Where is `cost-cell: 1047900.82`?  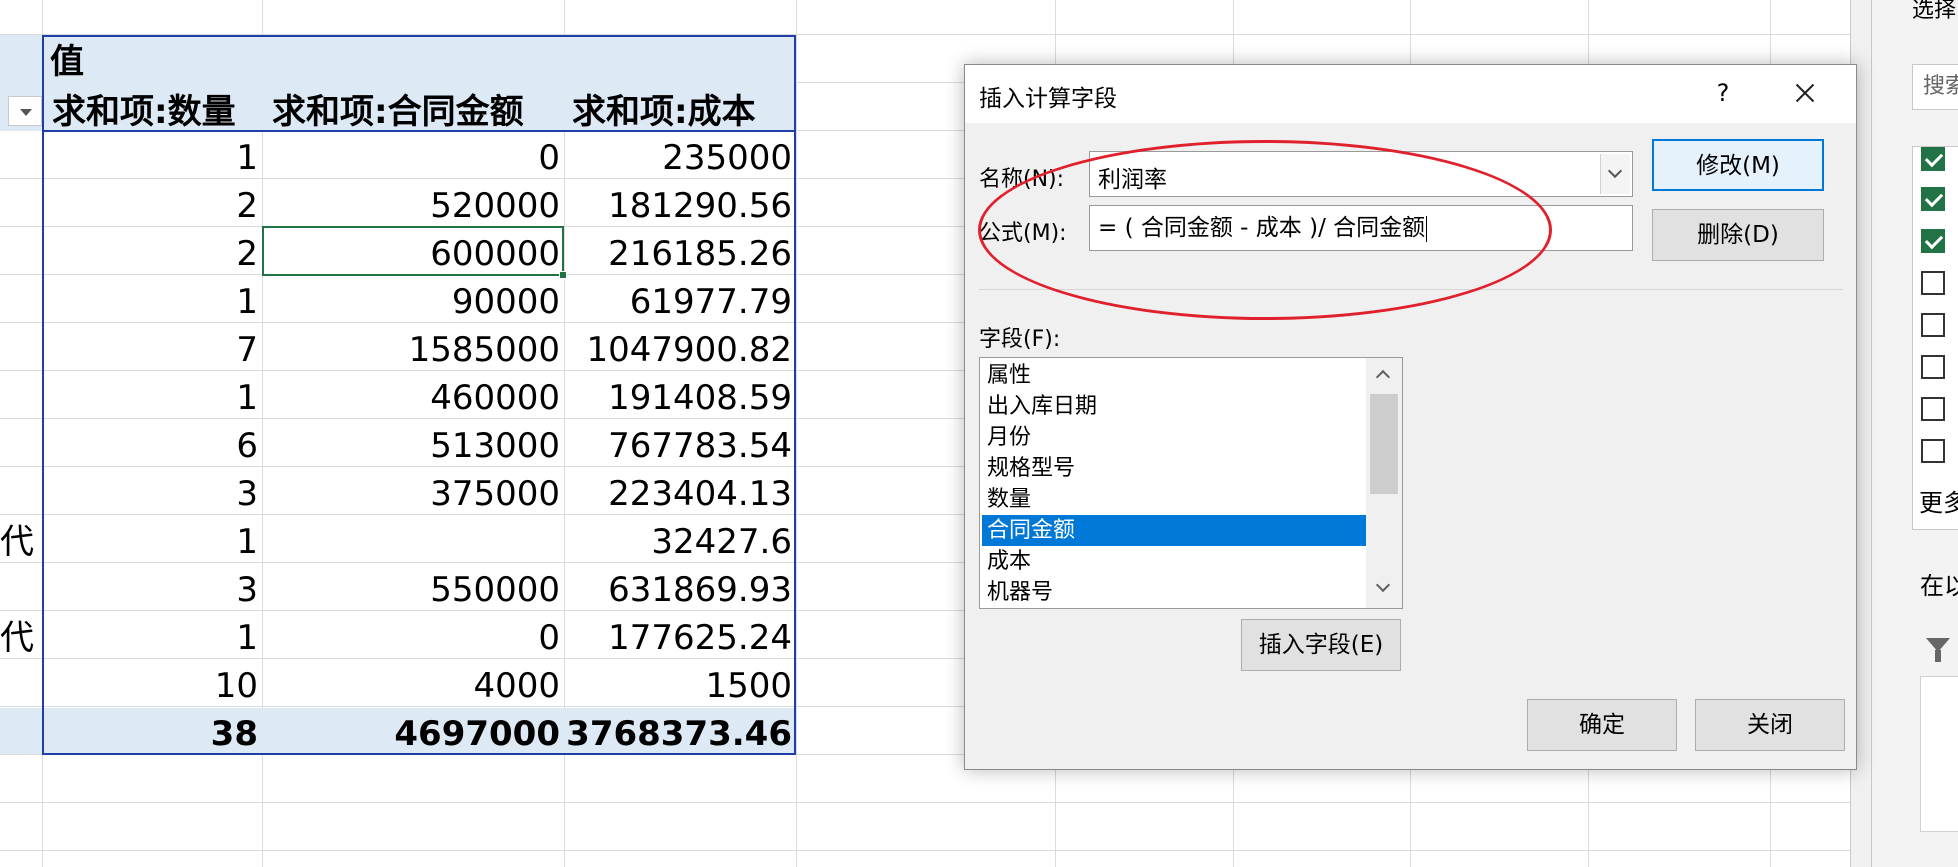
cost-cell: 1047900.82 is located at coordinates (679, 348).